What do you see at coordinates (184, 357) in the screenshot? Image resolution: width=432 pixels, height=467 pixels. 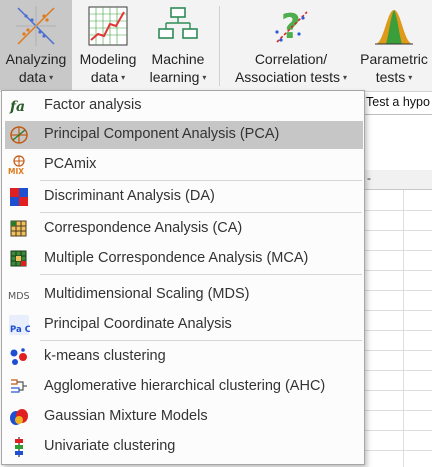 I see `menu-item-k-means-clustering: k-means clustering` at bounding box center [184, 357].